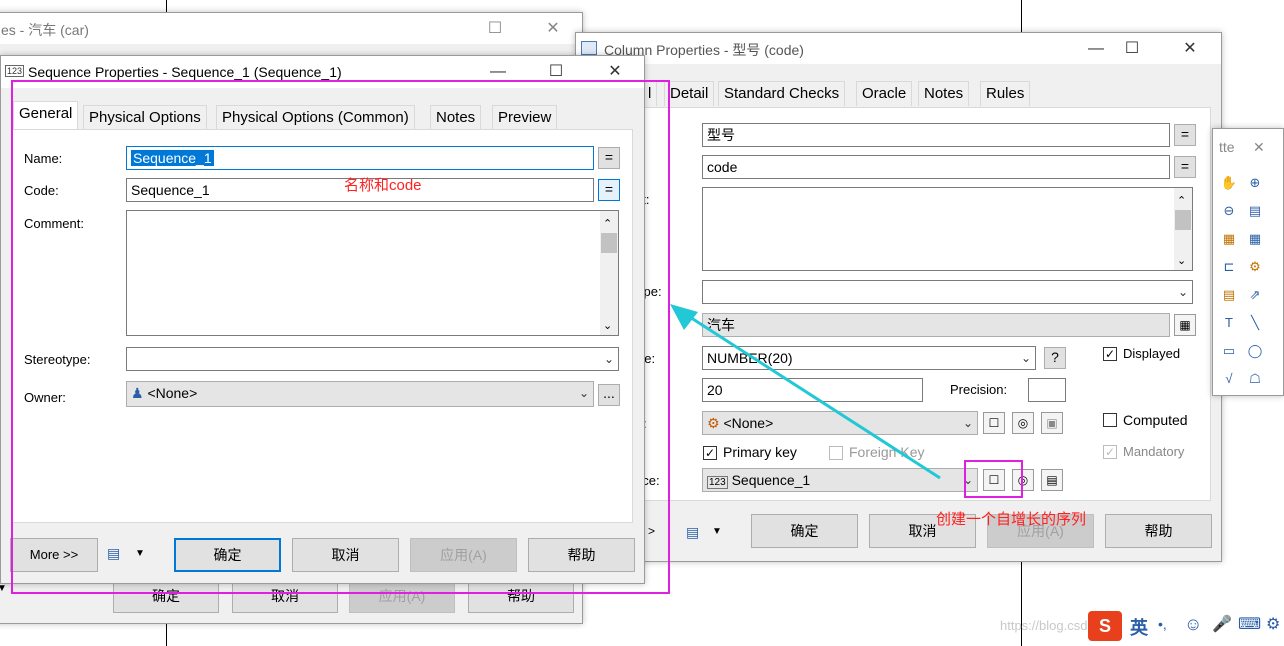 The width and height of the screenshot is (1284, 646). I want to click on table-properties-icon: ▦, so click(1185, 325).